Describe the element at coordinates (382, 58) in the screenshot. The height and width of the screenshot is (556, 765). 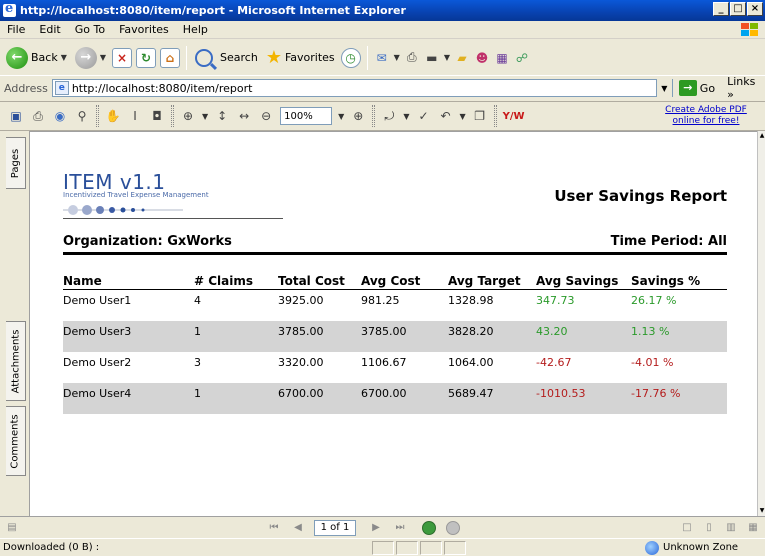
I see `mail-icon: ✉` at that location.